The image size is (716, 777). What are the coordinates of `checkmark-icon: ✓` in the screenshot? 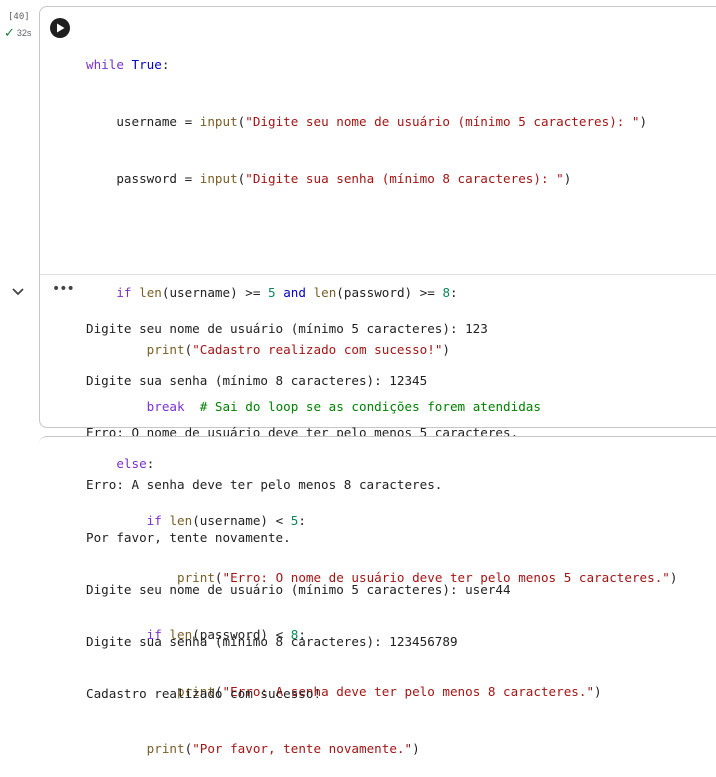 It's located at (9, 32).